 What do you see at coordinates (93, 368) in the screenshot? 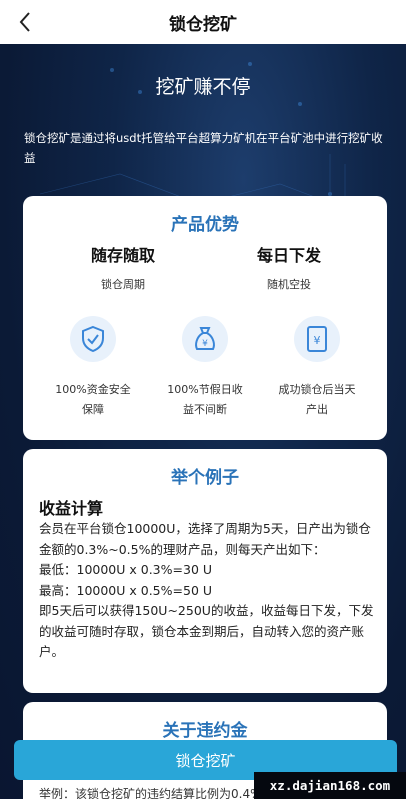
I see `benefit-safety: 100%资金安全 保障` at bounding box center [93, 368].